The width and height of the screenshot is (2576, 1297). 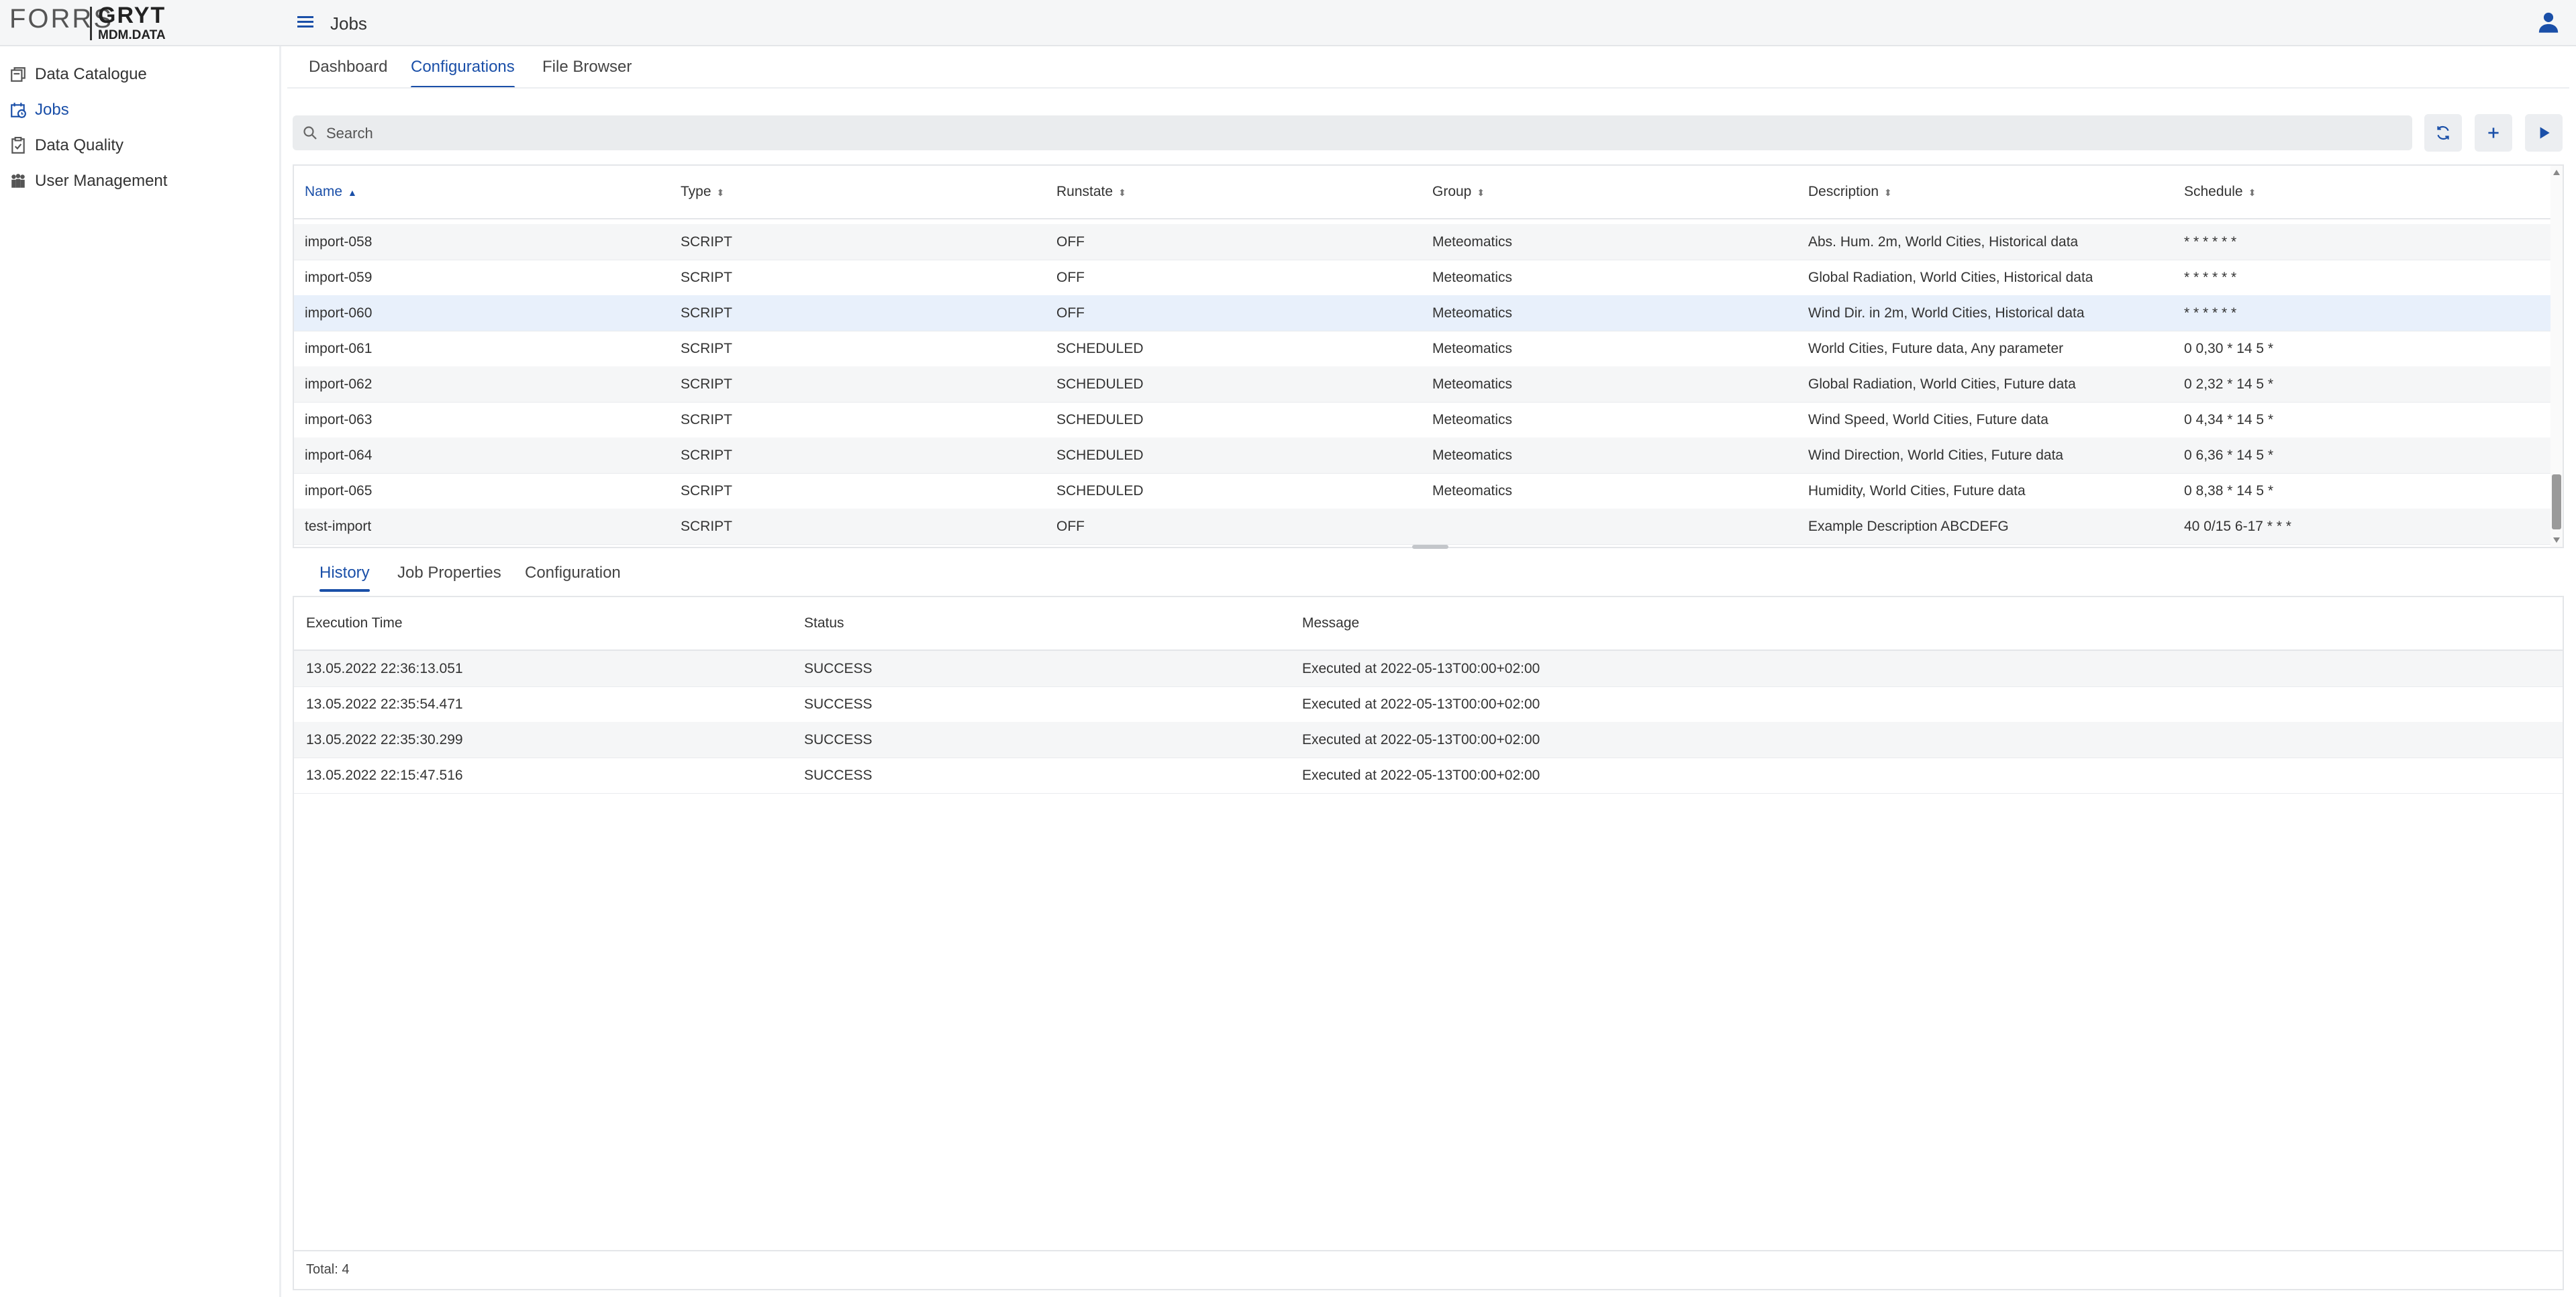 I want to click on refresh-icon, so click(x=2443, y=133).